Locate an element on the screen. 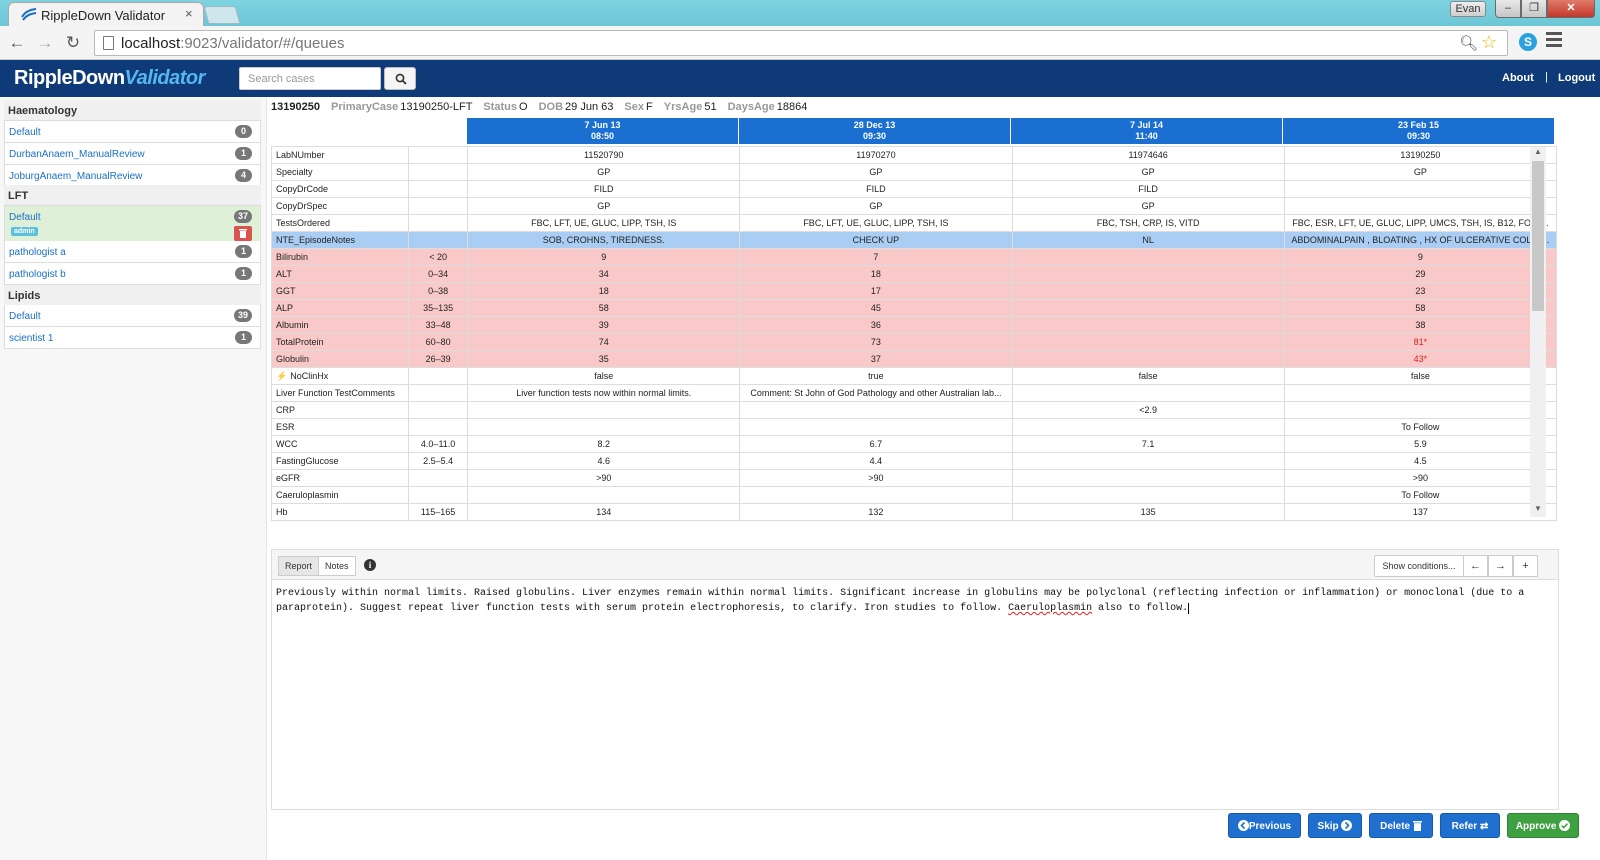 The height and width of the screenshot is (860, 1600). arrow-left-icon: ← is located at coordinates (1475, 566).